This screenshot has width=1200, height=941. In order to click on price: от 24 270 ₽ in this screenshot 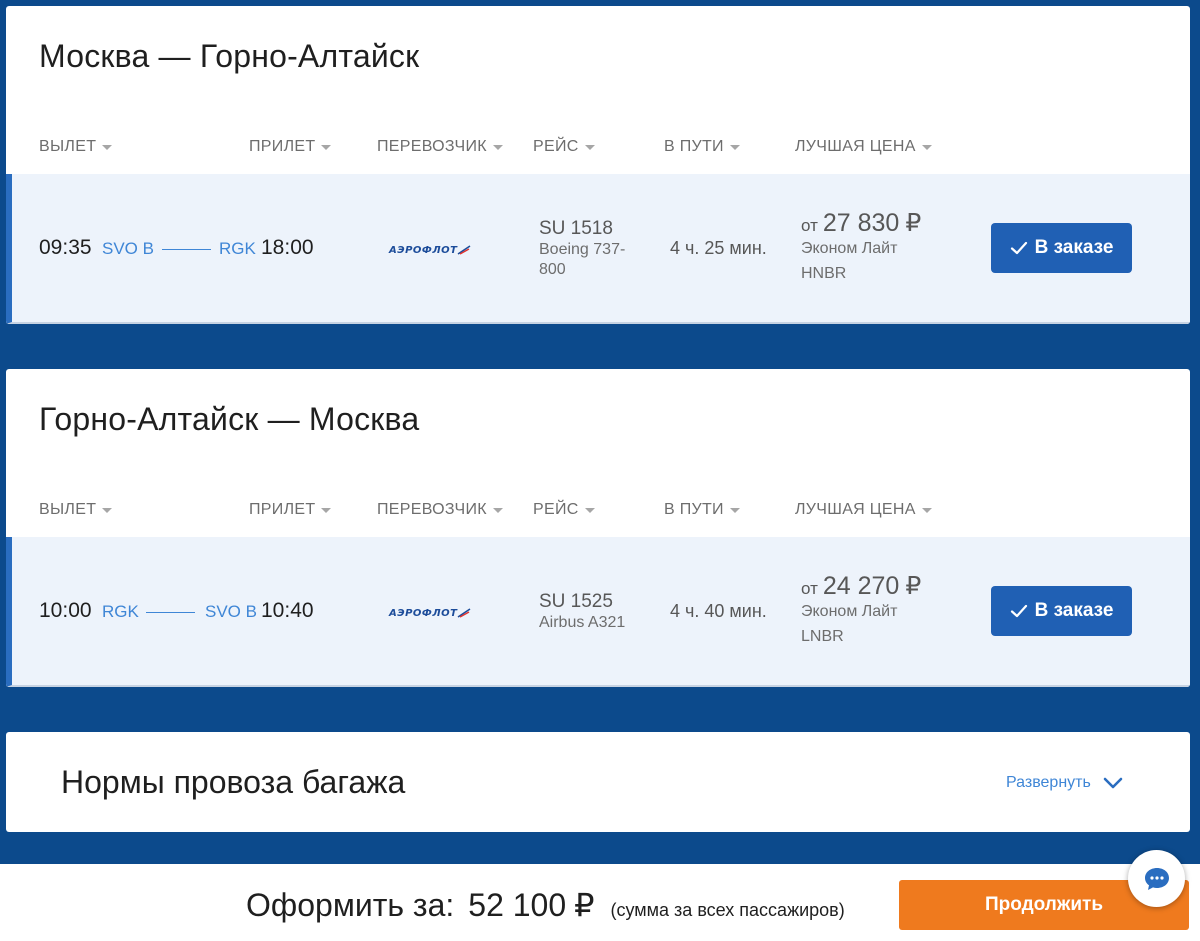, I will do `click(861, 586)`.